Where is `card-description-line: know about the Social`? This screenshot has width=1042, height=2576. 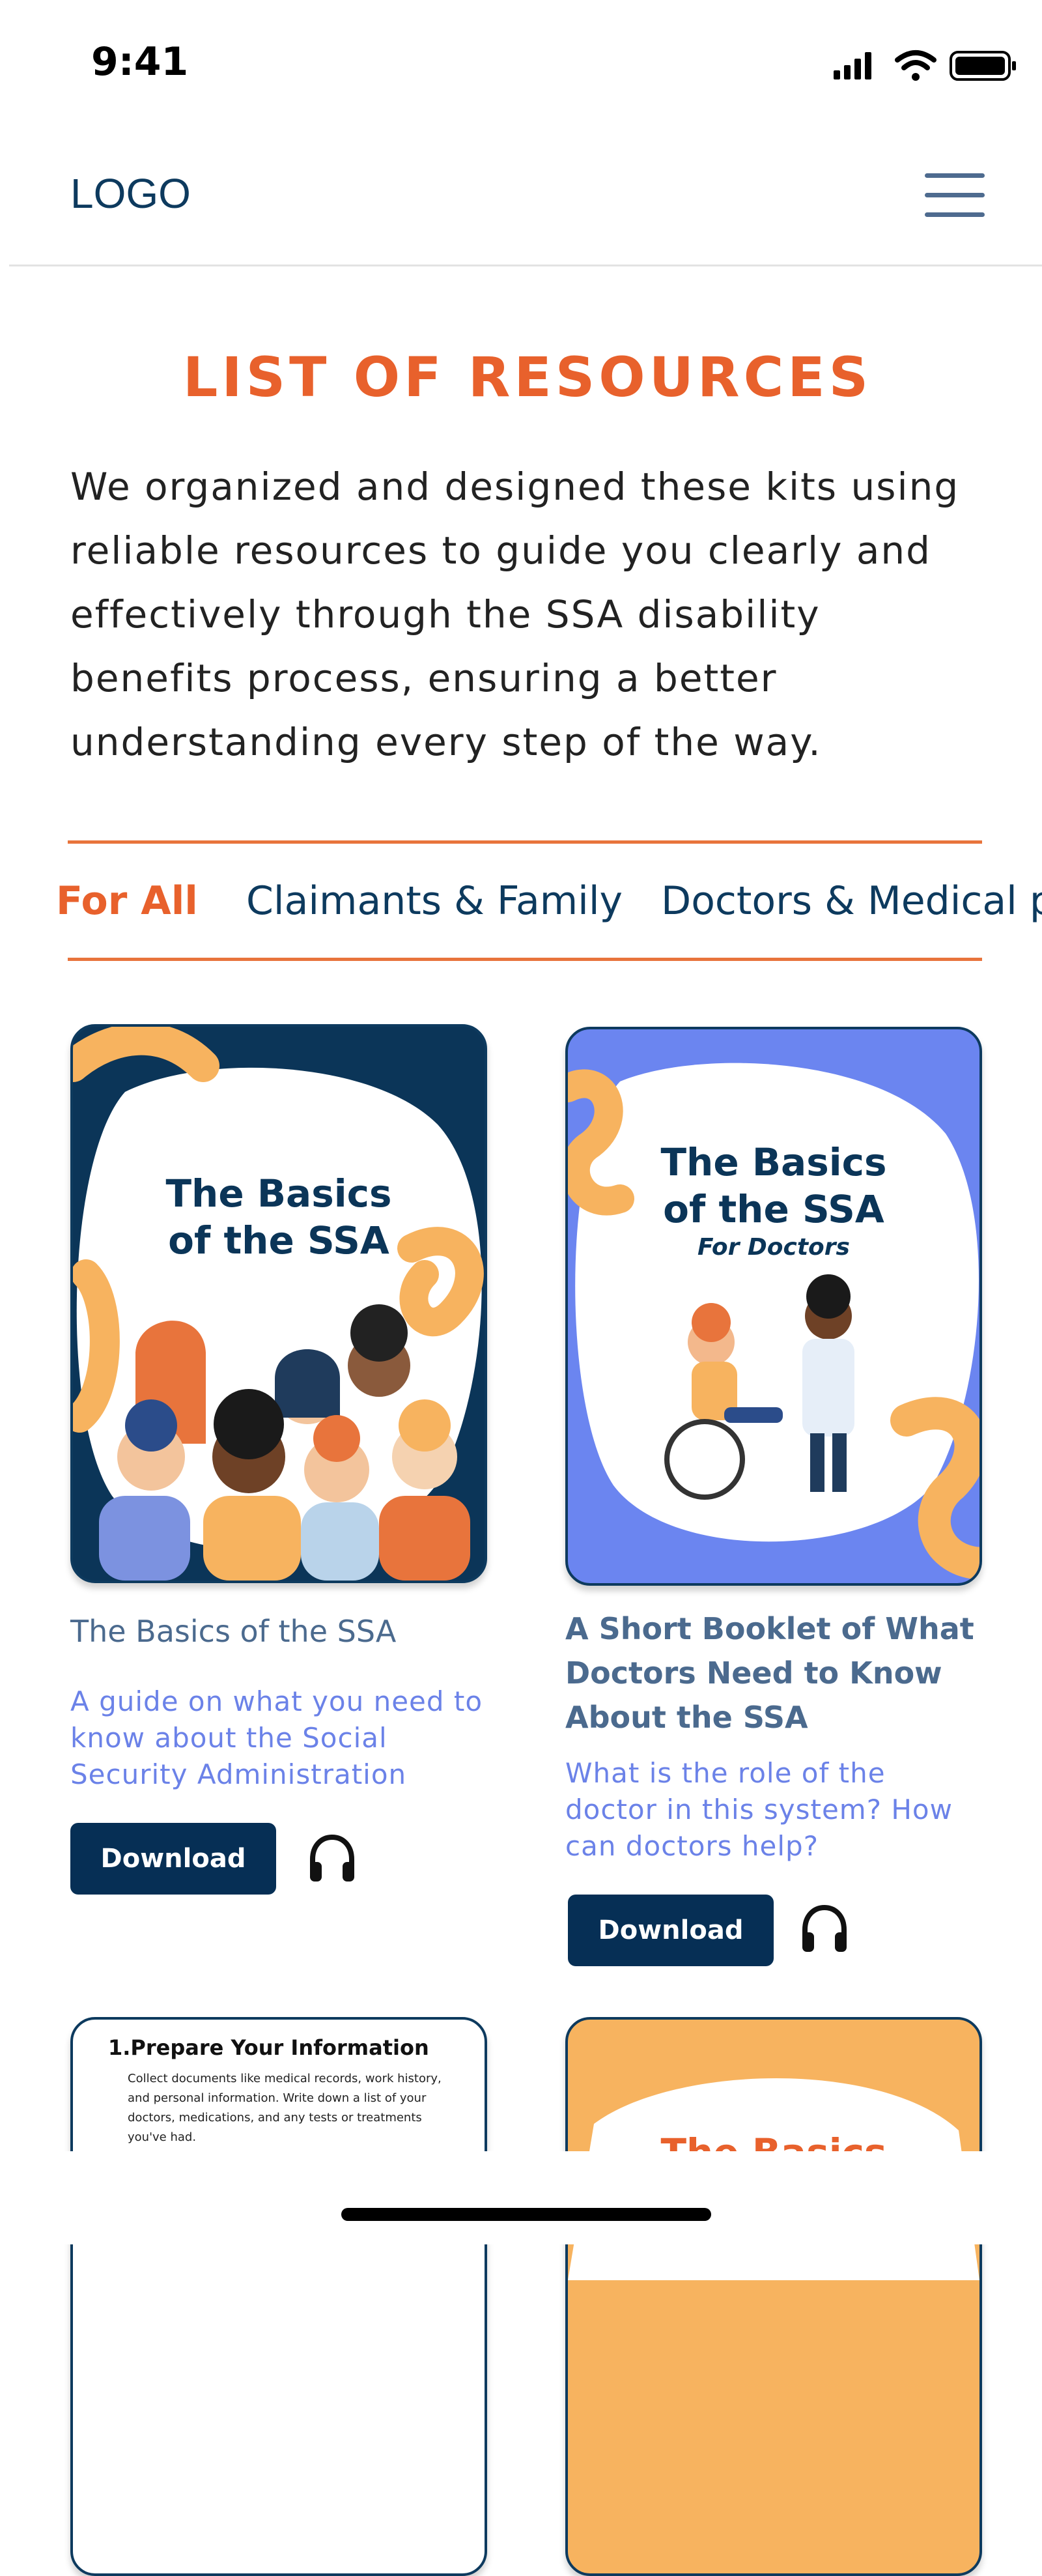
card-description-line: know about the Social is located at coordinates (228, 1738).